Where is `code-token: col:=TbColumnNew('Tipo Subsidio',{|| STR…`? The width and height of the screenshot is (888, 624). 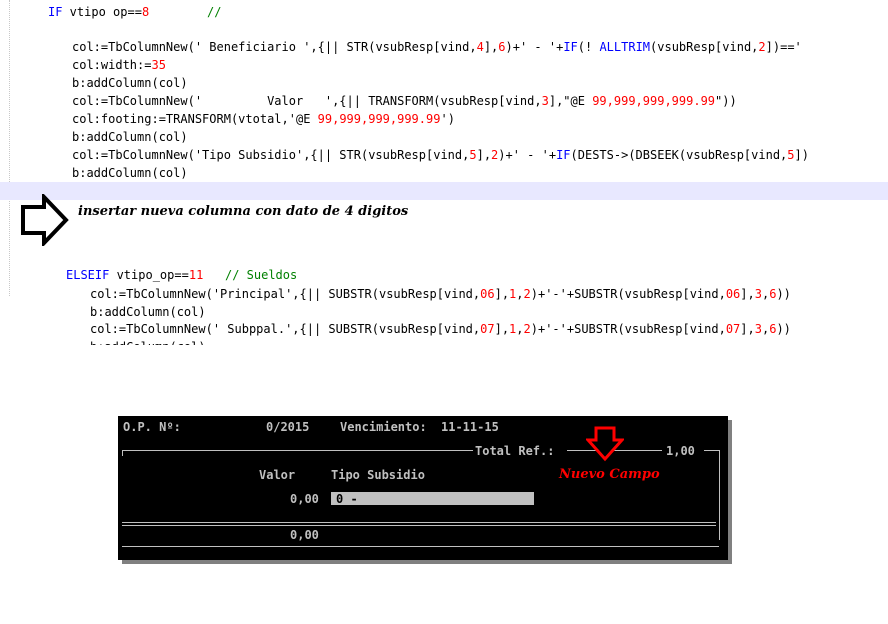 code-token: col:=TbColumnNew('Tipo Subsidio',{|| STR… is located at coordinates (271, 155).